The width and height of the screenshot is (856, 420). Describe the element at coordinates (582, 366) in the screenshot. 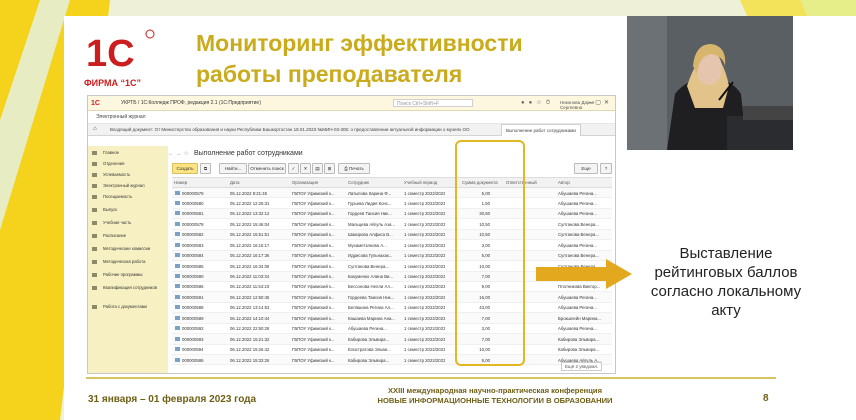

I see `notifications-badge: Ещё 2 уведомл.` at that location.